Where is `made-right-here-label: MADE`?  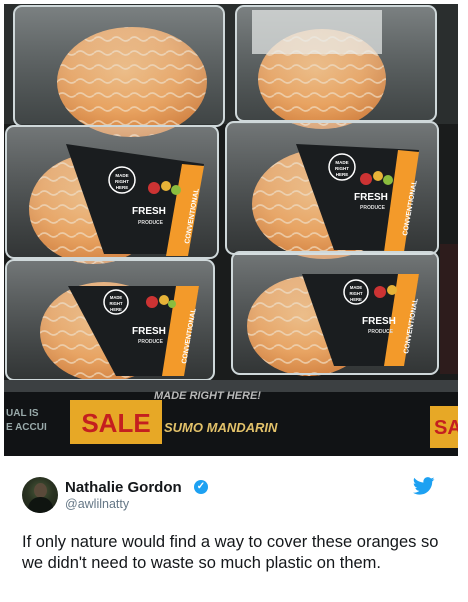 made-right-here-label: MADE is located at coordinates (121, 175).